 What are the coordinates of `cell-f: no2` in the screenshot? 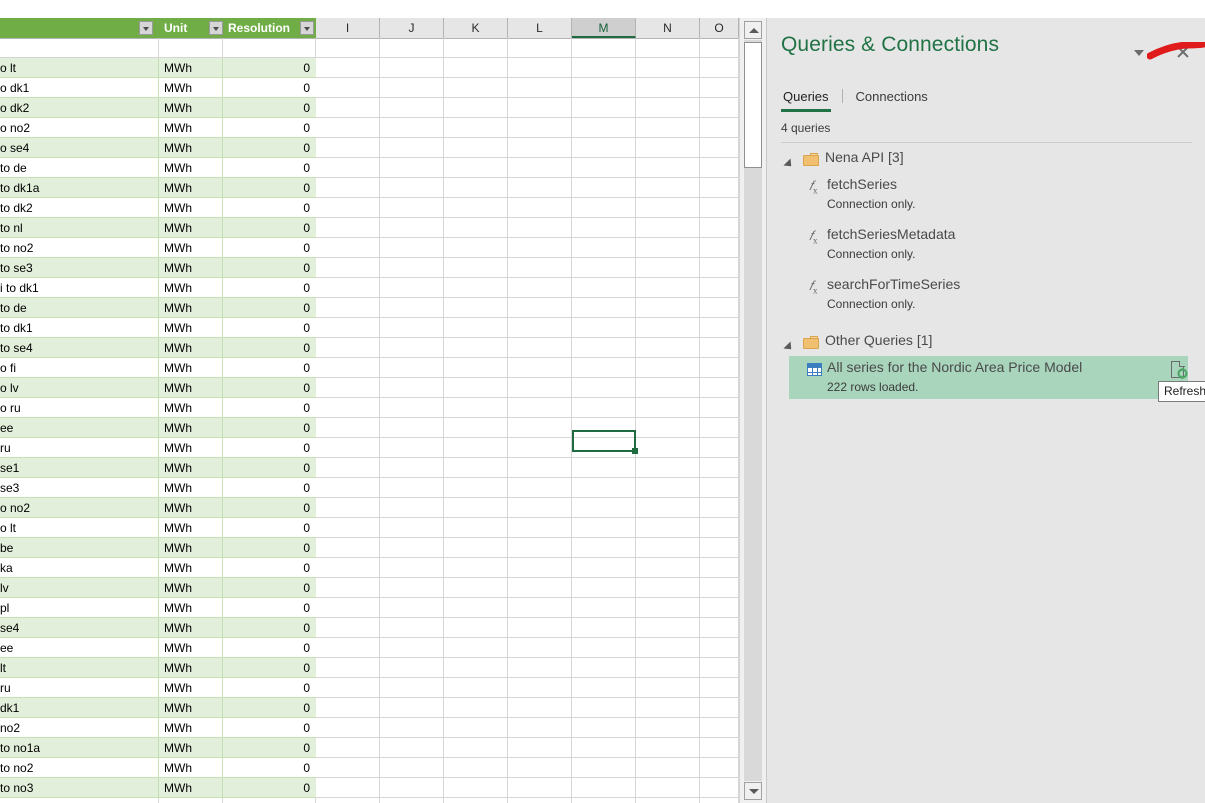 It's located at (79, 728).